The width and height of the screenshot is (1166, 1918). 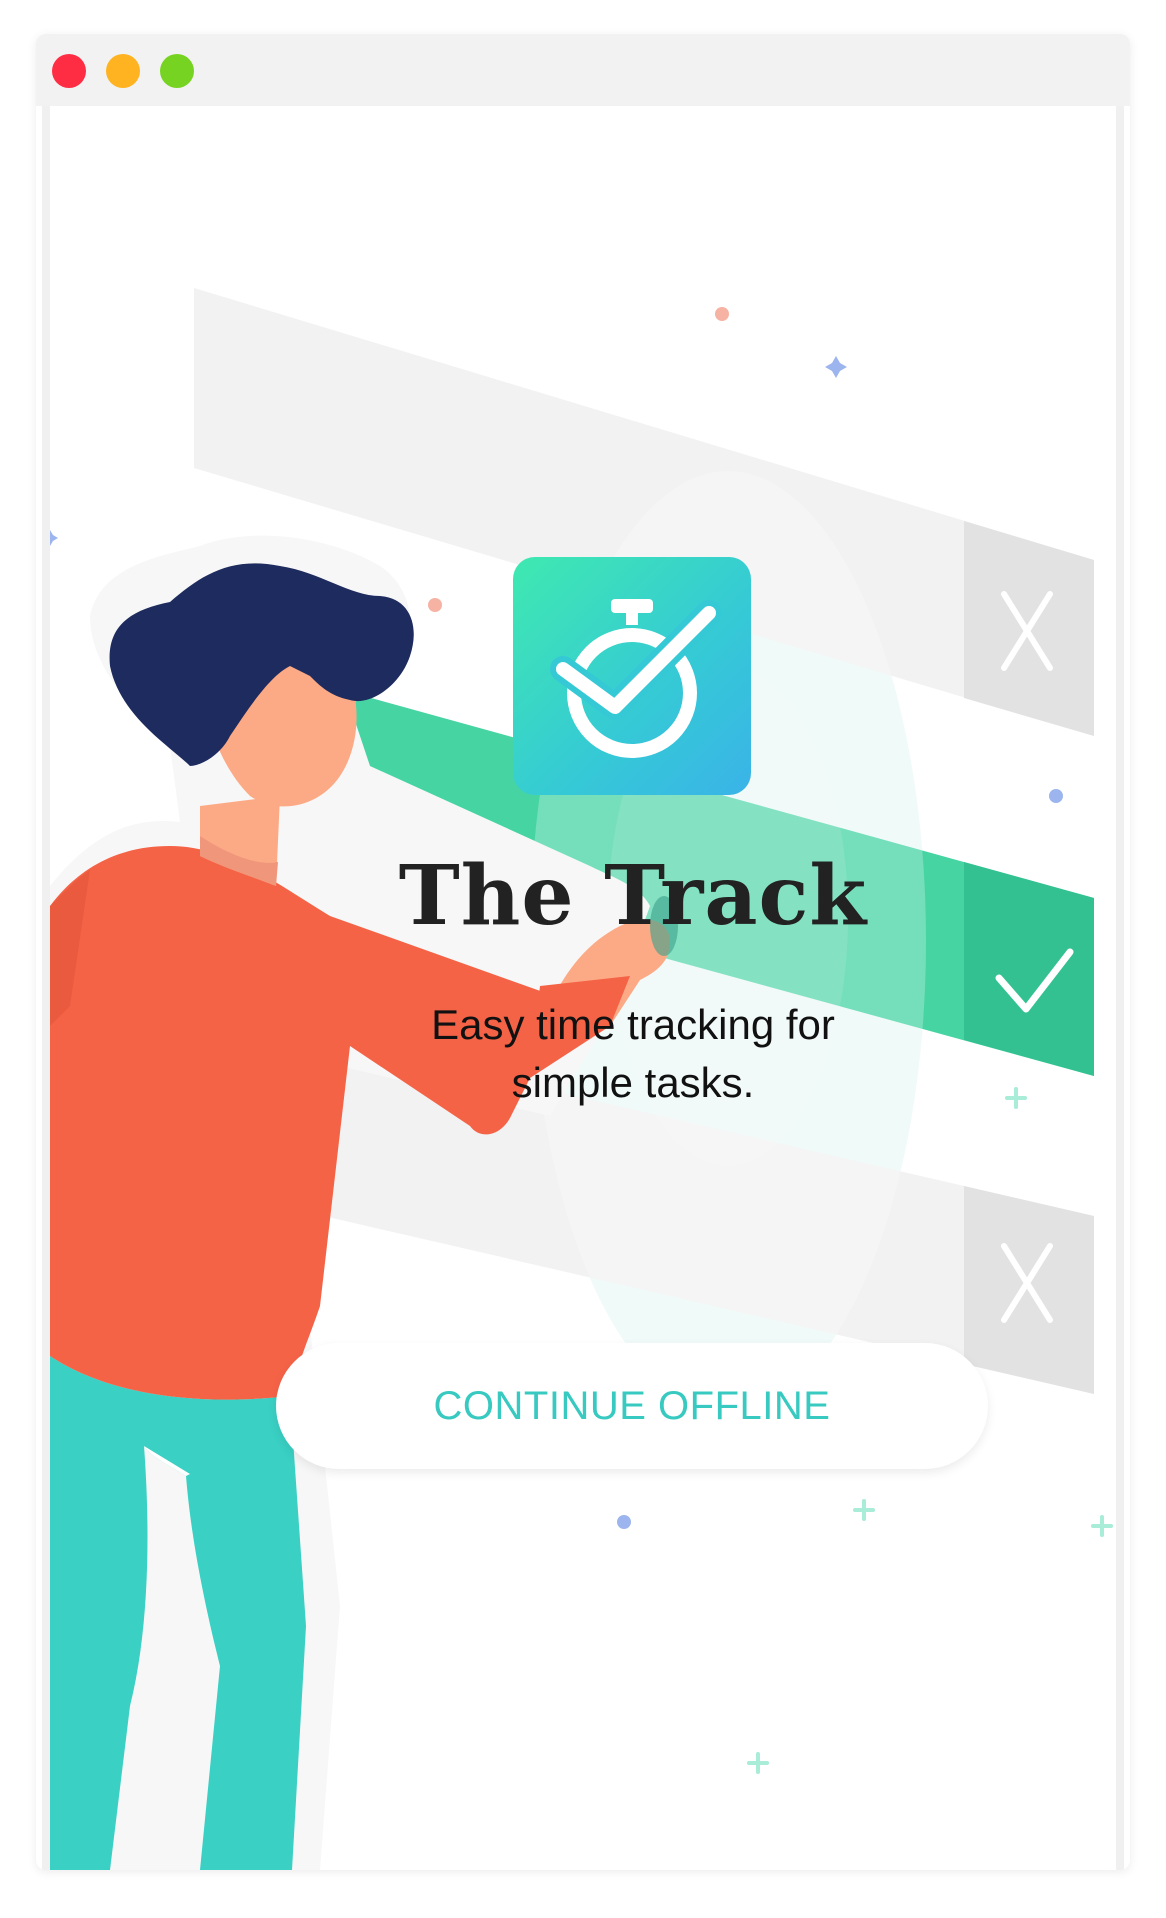 I want to click on tagline-line-1: Easy time tracking for, so click(x=633, y=1024).